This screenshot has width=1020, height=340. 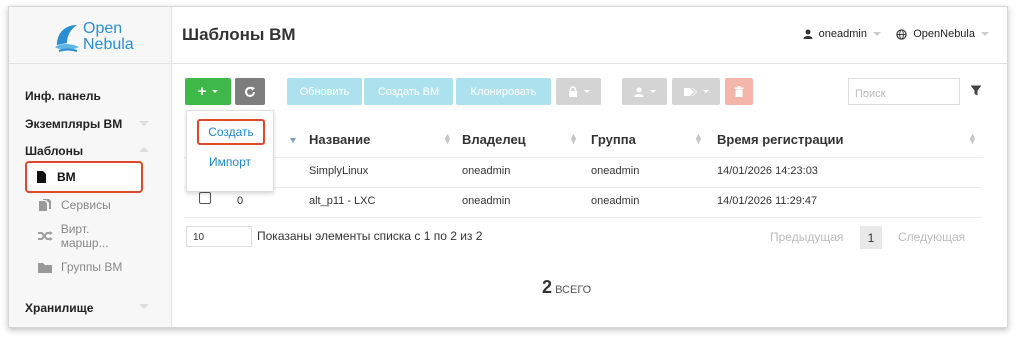 I want to click on next-page-button: Следующая, so click(x=931, y=237).